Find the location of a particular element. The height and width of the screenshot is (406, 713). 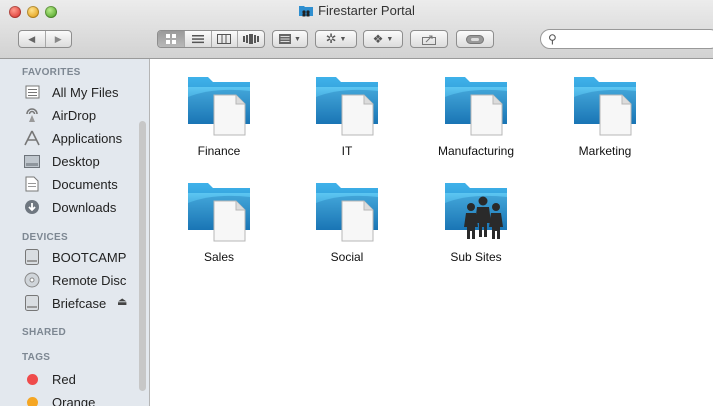

folder-item: Sales is located at coordinates (219, 218).